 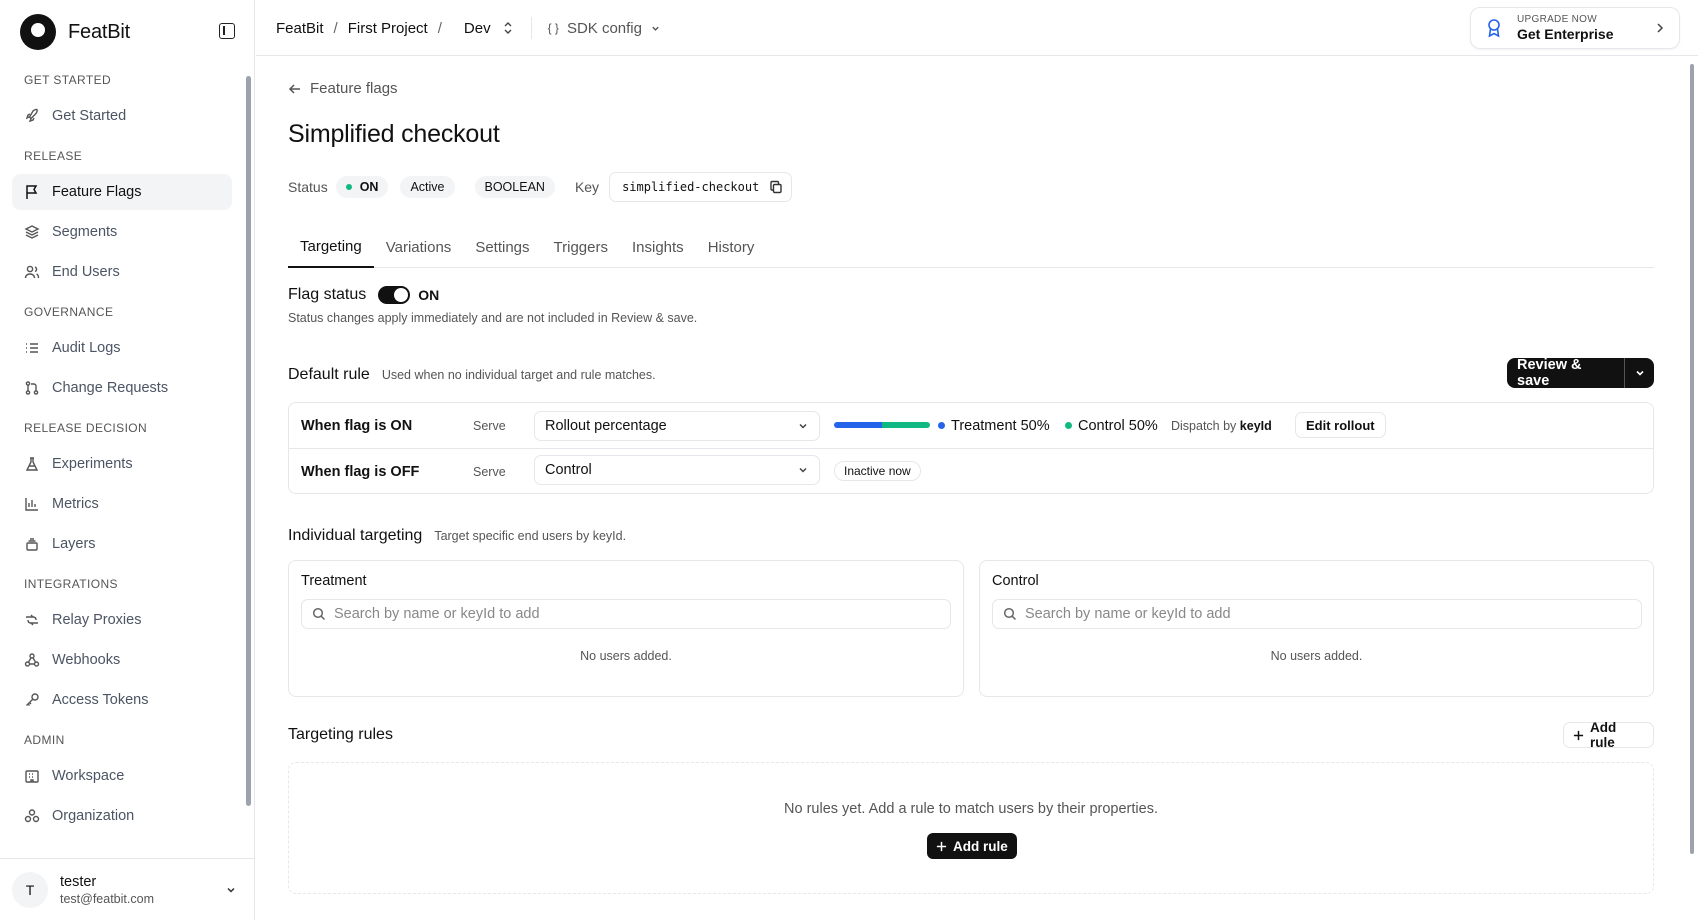 I want to click on sidebar-item-access-tokens: Access Tokens, so click(x=122, y=700).